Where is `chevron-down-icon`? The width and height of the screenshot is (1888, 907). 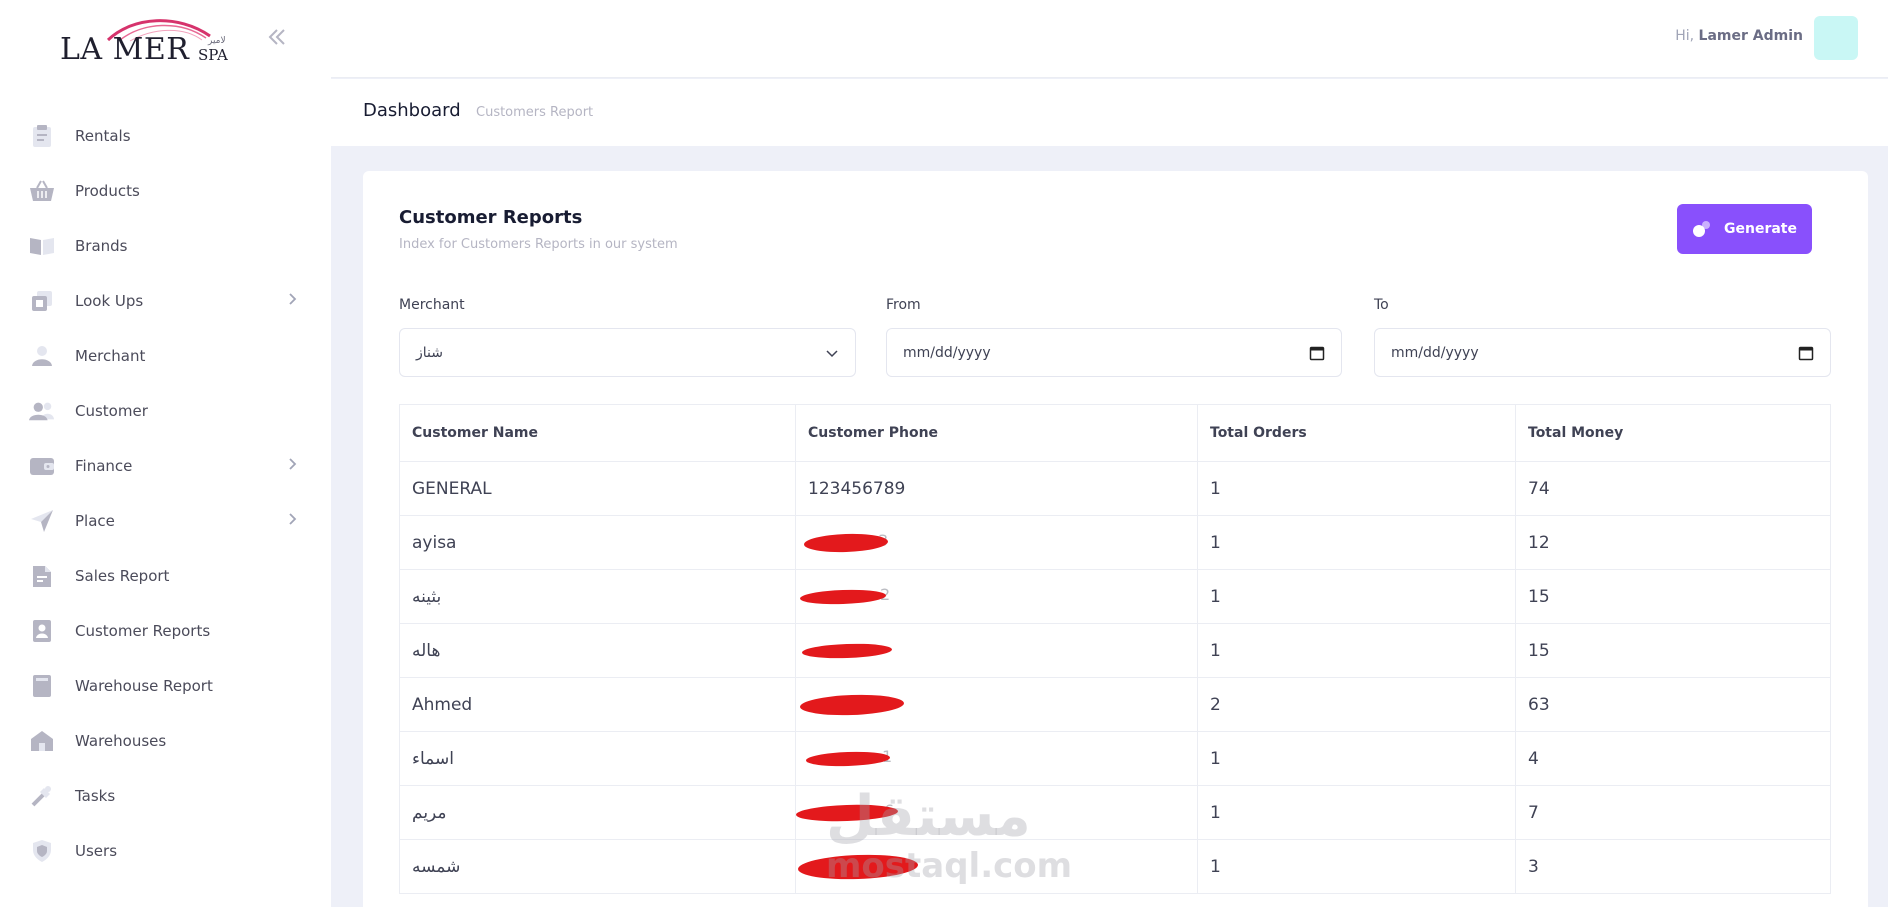 chevron-down-icon is located at coordinates (832, 353).